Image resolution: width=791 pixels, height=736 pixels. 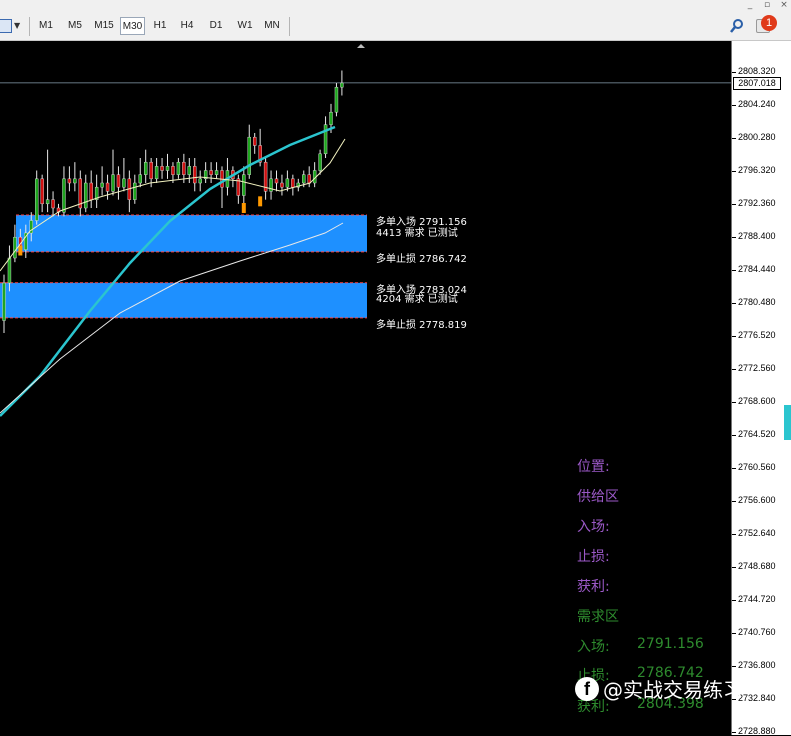 I want to click on price-tick-label: 2768.600, so click(x=757, y=401).